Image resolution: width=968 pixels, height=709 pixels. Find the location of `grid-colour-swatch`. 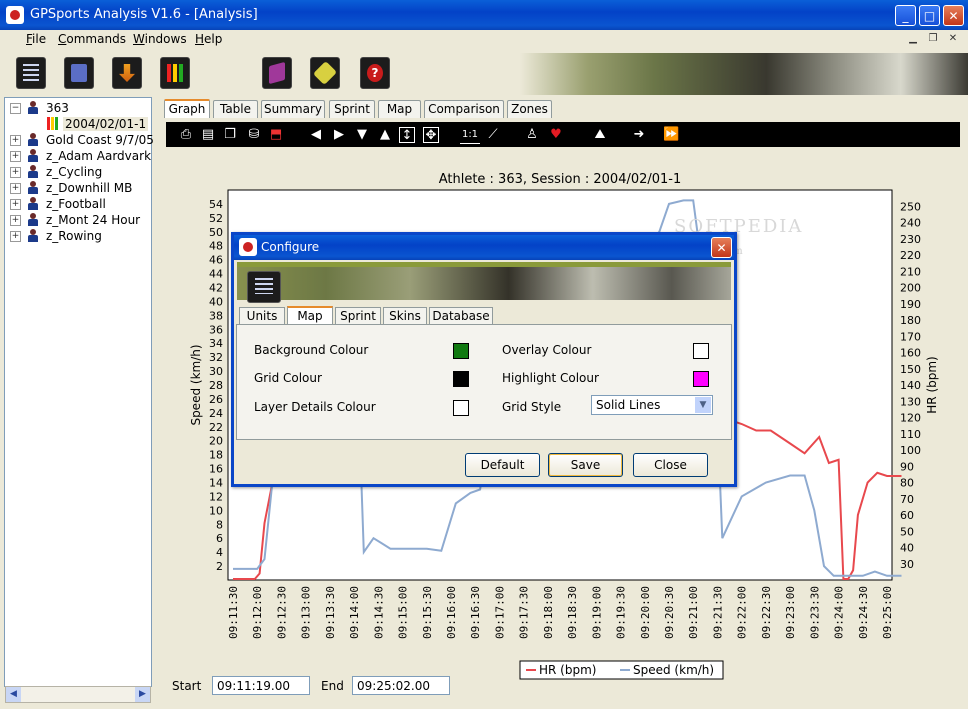

grid-colour-swatch is located at coordinates (461, 379).